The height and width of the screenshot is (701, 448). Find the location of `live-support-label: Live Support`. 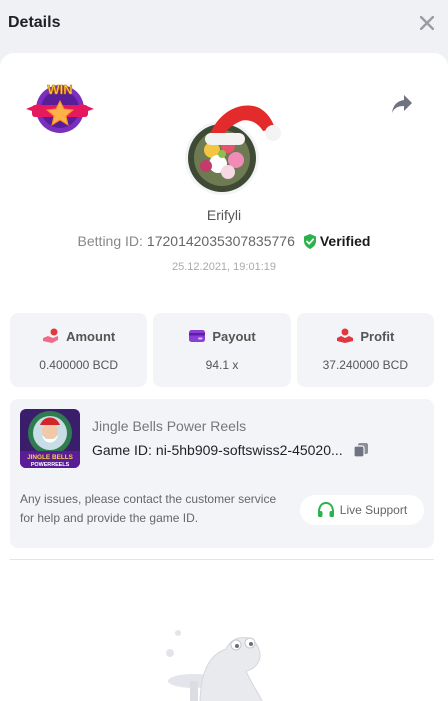

live-support-label: Live Support is located at coordinates (373, 510).